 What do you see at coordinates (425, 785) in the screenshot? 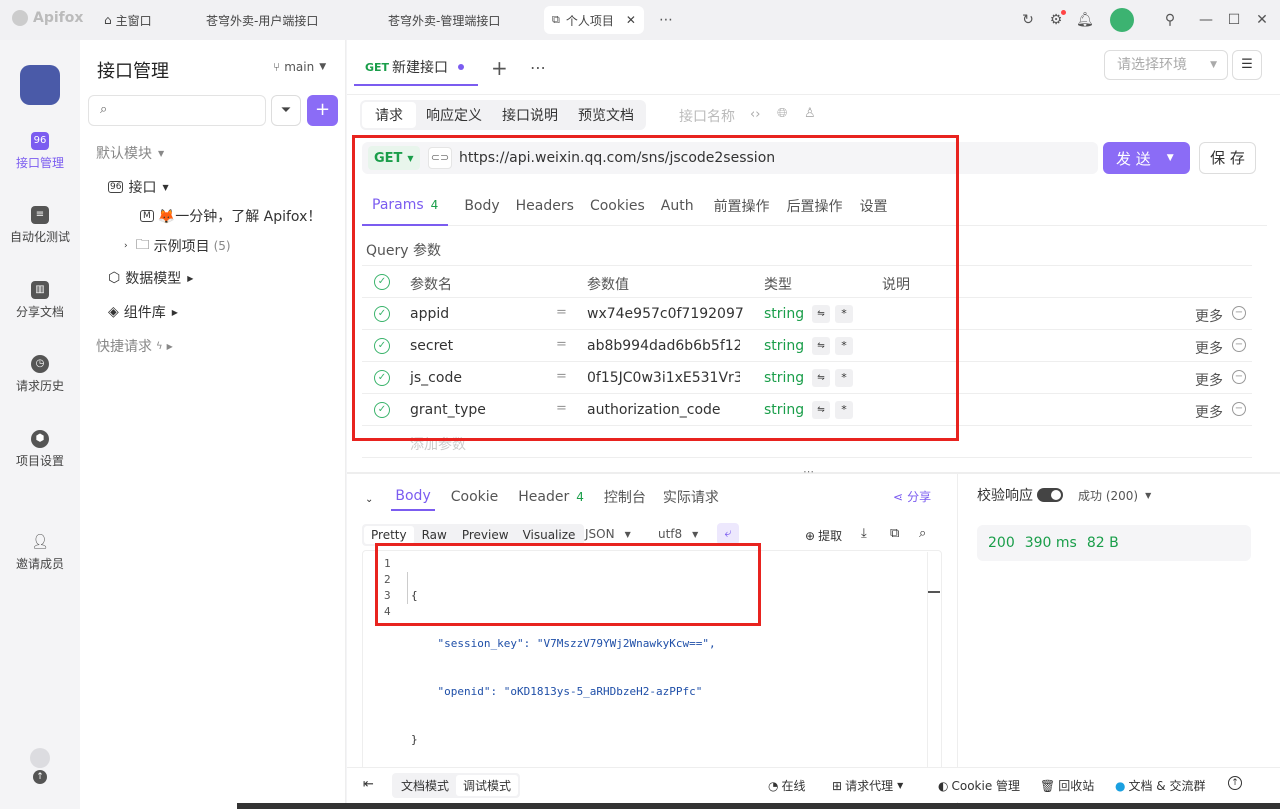
I see `doc-mode-button: 文档模式` at bounding box center [425, 785].